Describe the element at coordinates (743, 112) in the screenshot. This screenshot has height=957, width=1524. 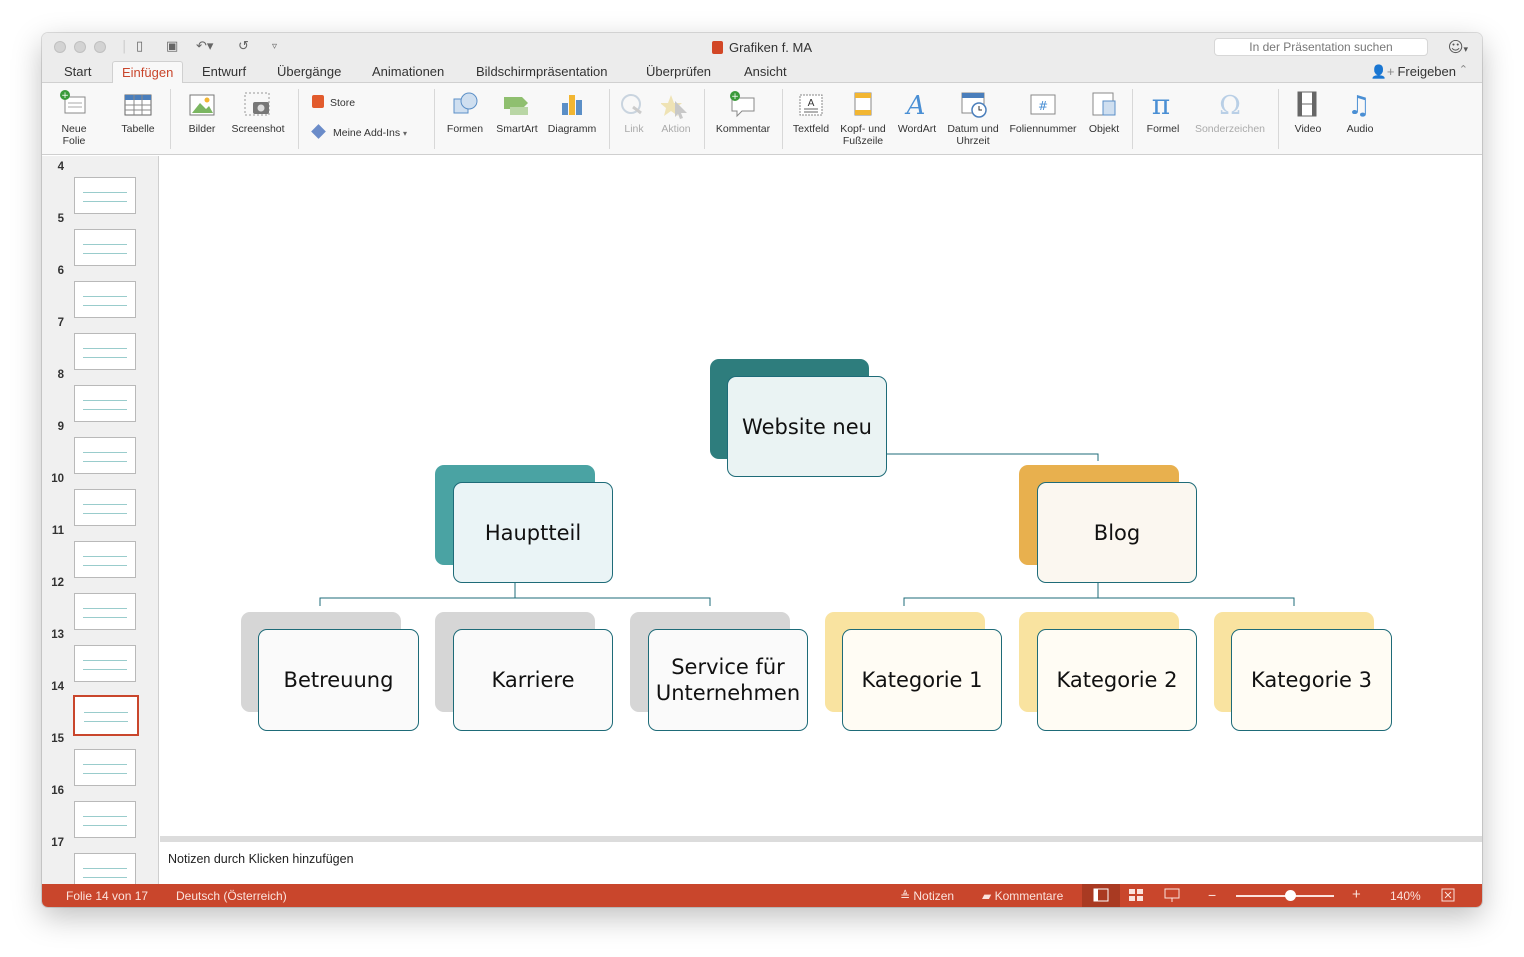
I see `comment-button: + Kommentar` at that location.